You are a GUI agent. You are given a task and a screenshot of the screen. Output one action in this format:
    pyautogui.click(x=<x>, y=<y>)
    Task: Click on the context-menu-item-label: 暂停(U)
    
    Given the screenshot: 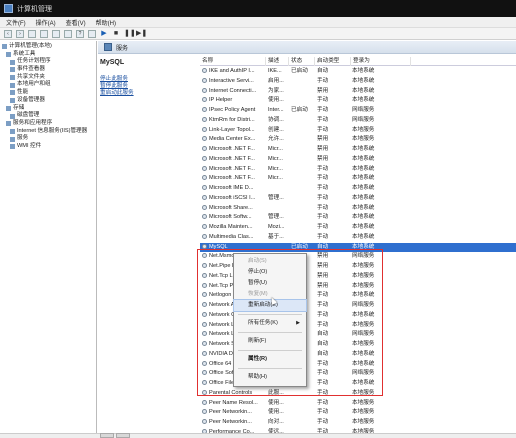 What is the action you would take?
    pyautogui.click(x=257, y=283)
    